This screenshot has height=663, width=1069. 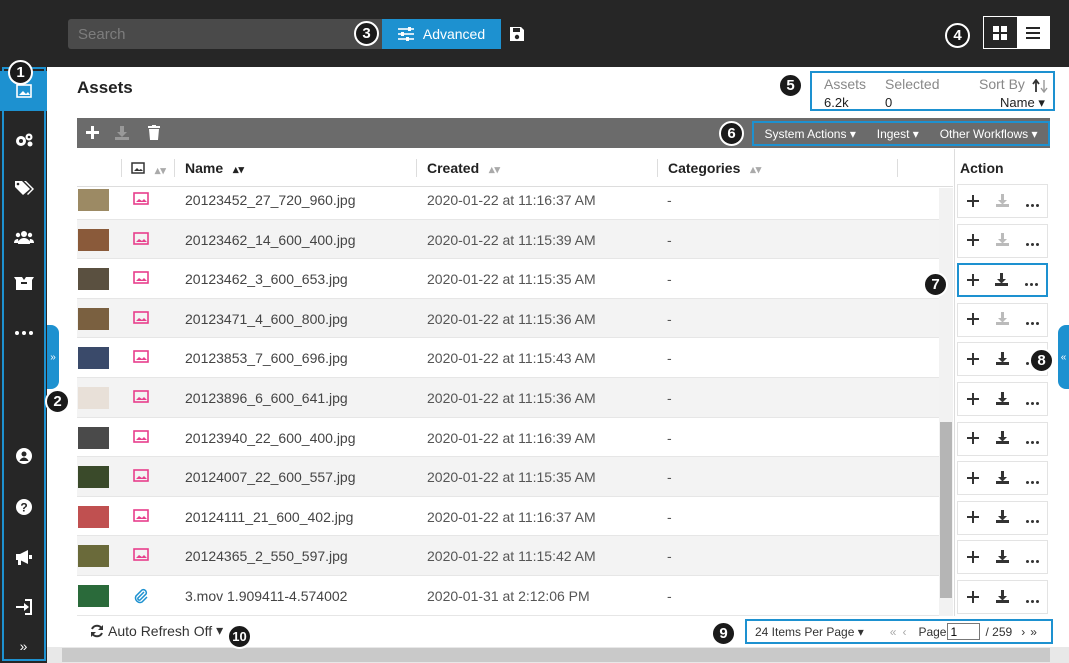 What do you see at coordinates (148, 169) in the screenshot?
I see `type-column-header: ▴▾` at bounding box center [148, 169].